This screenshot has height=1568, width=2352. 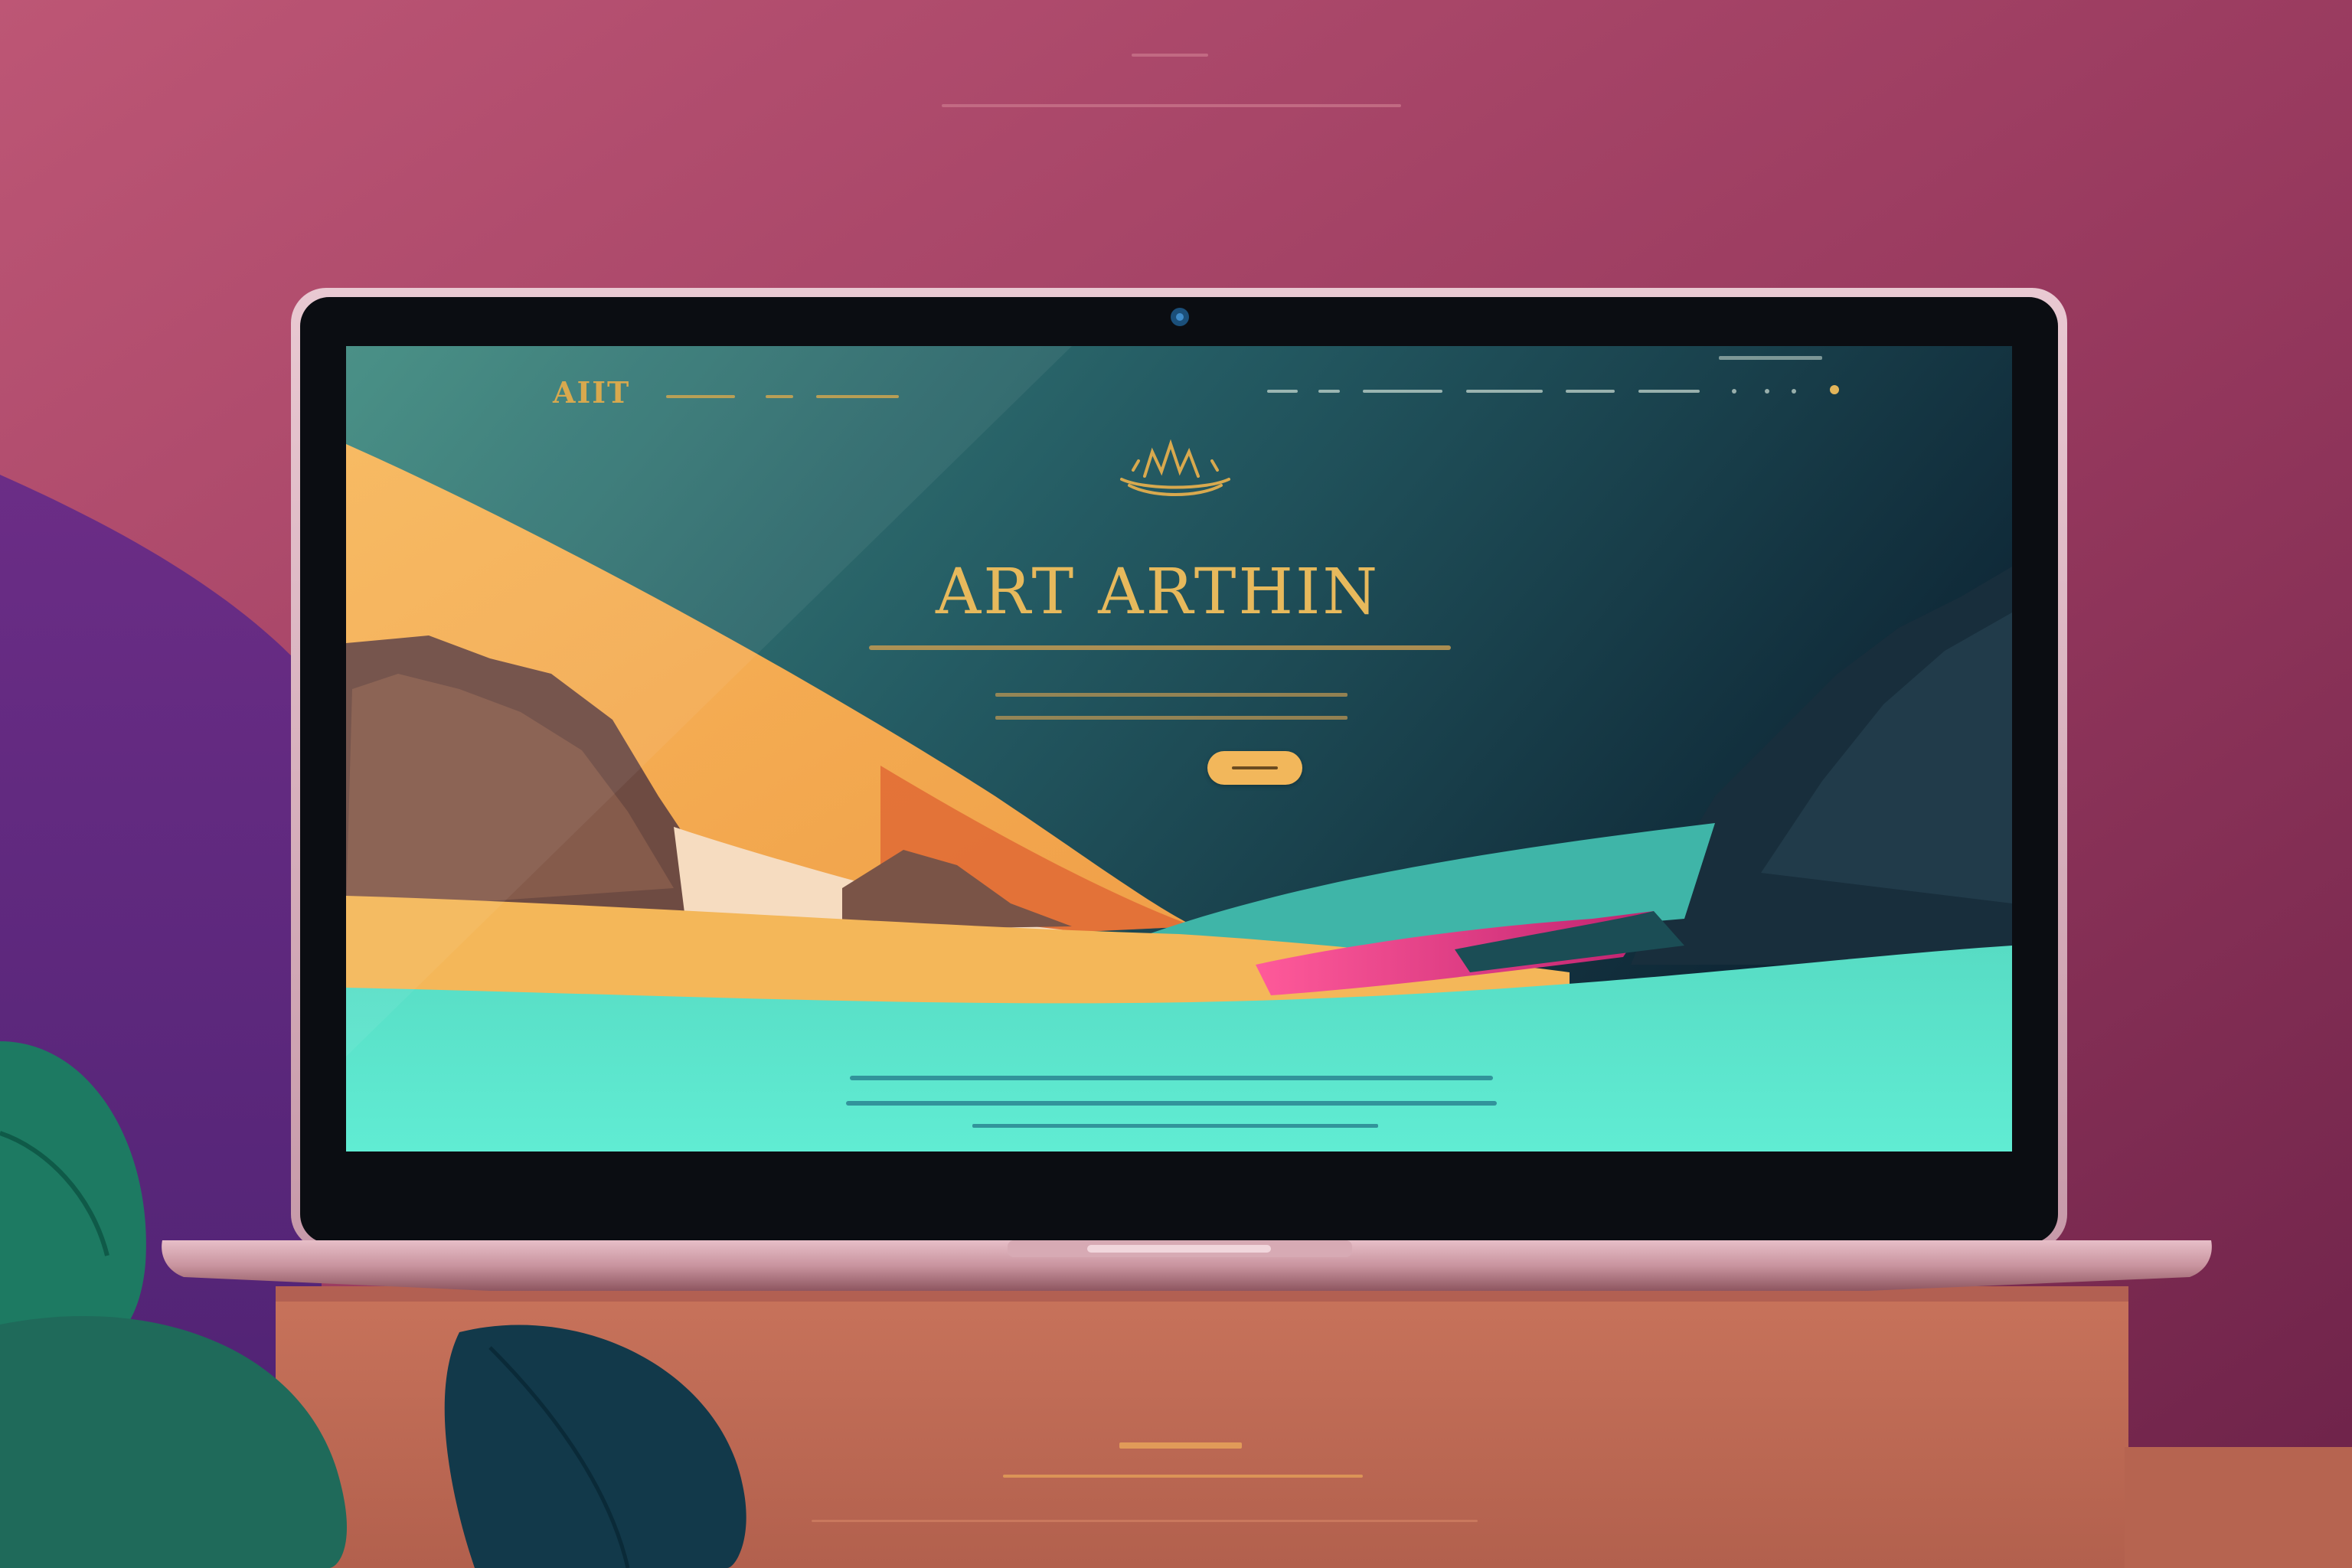 What do you see at coordinates (1145, 1521) in the screenshot?
I see `desk-footer-line` at bounding box center [1145, 1521].